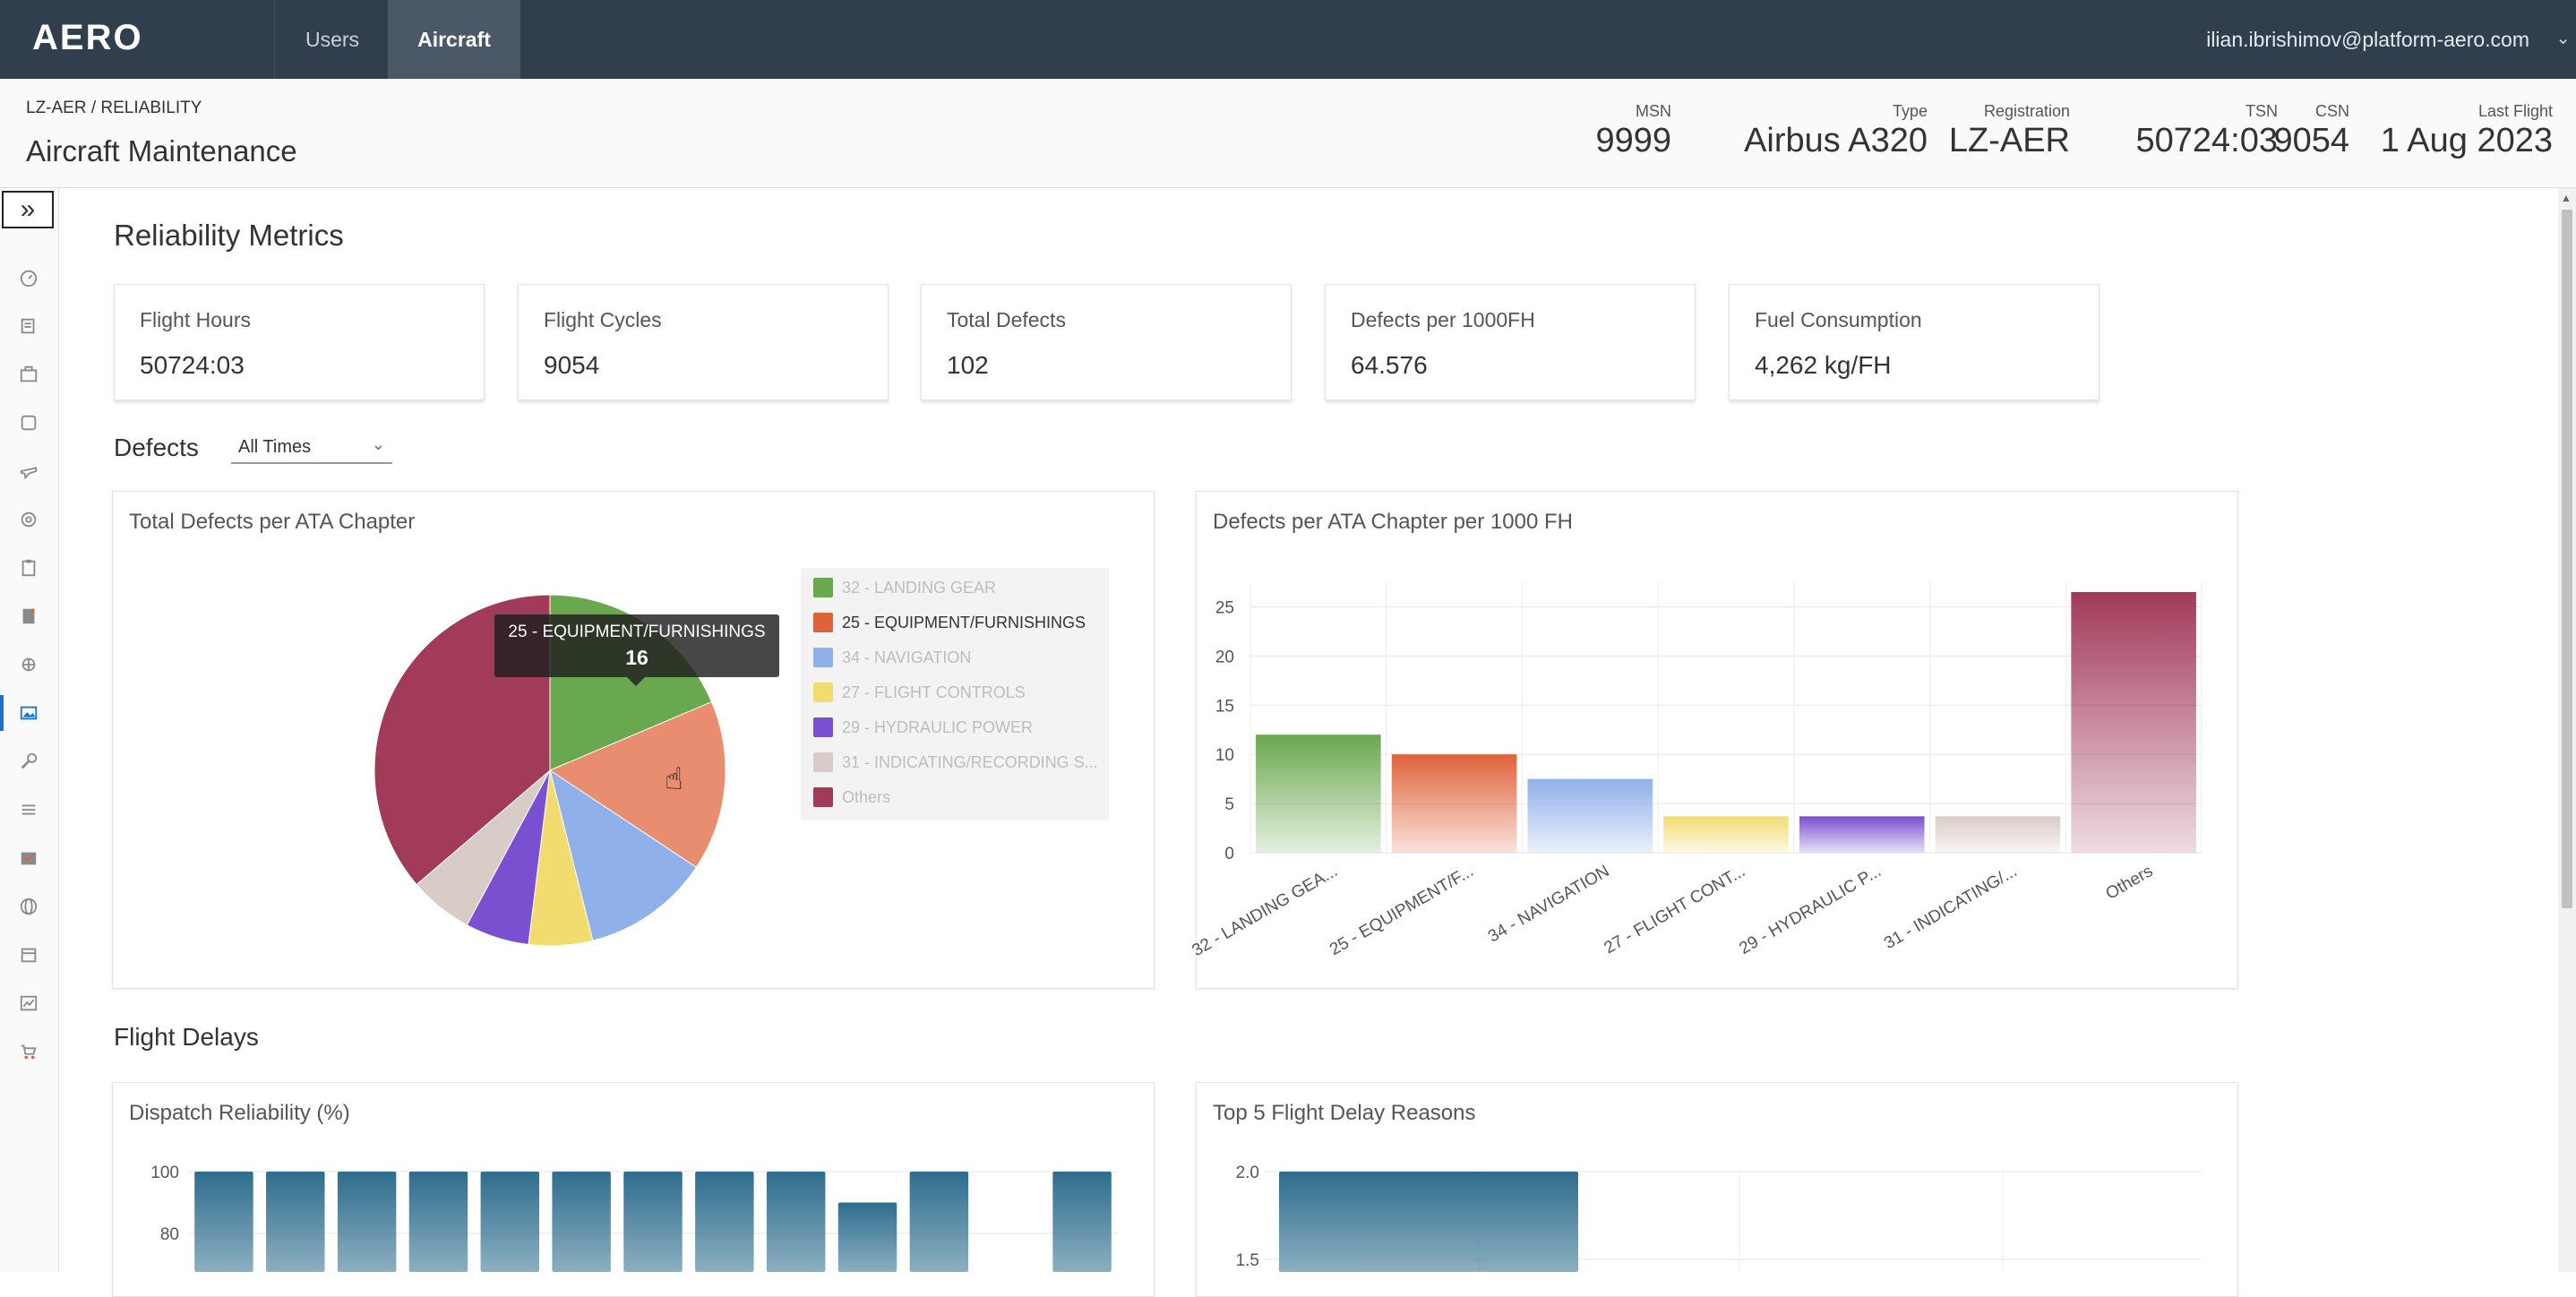 This screenshot has width=2576, height=1297. I want to click on legend-label: 25 - EQUIPMENT/FURNISHINGS, so click(964, 622).